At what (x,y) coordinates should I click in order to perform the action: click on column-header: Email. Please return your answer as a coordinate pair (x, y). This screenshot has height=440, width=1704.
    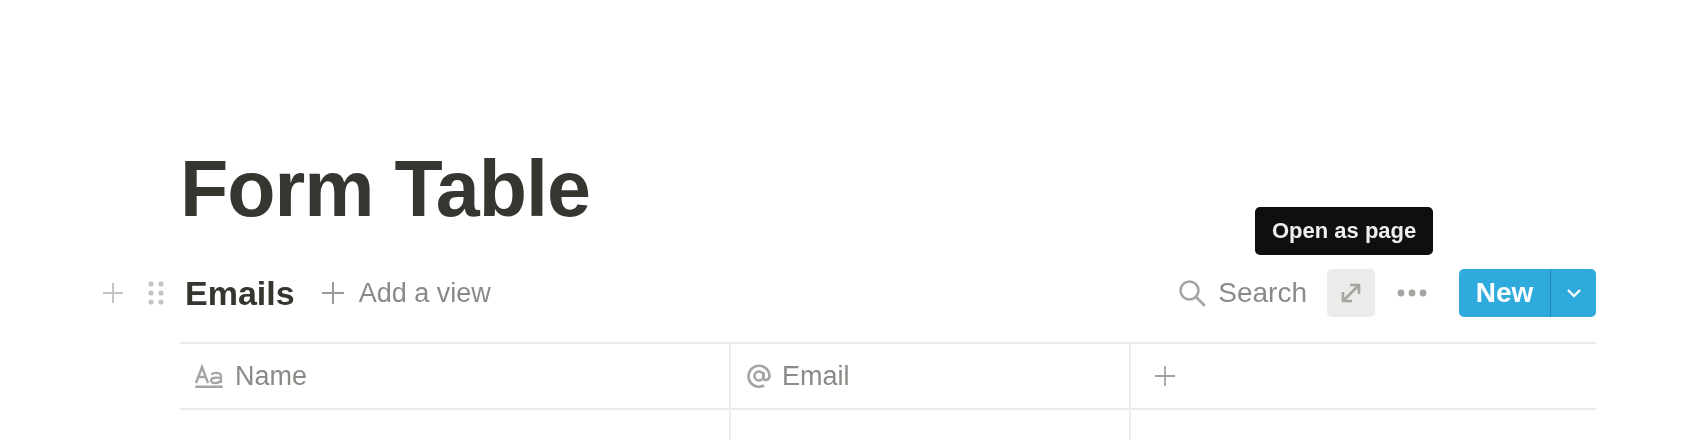
    Looking at the image, I should click on (931, 376).